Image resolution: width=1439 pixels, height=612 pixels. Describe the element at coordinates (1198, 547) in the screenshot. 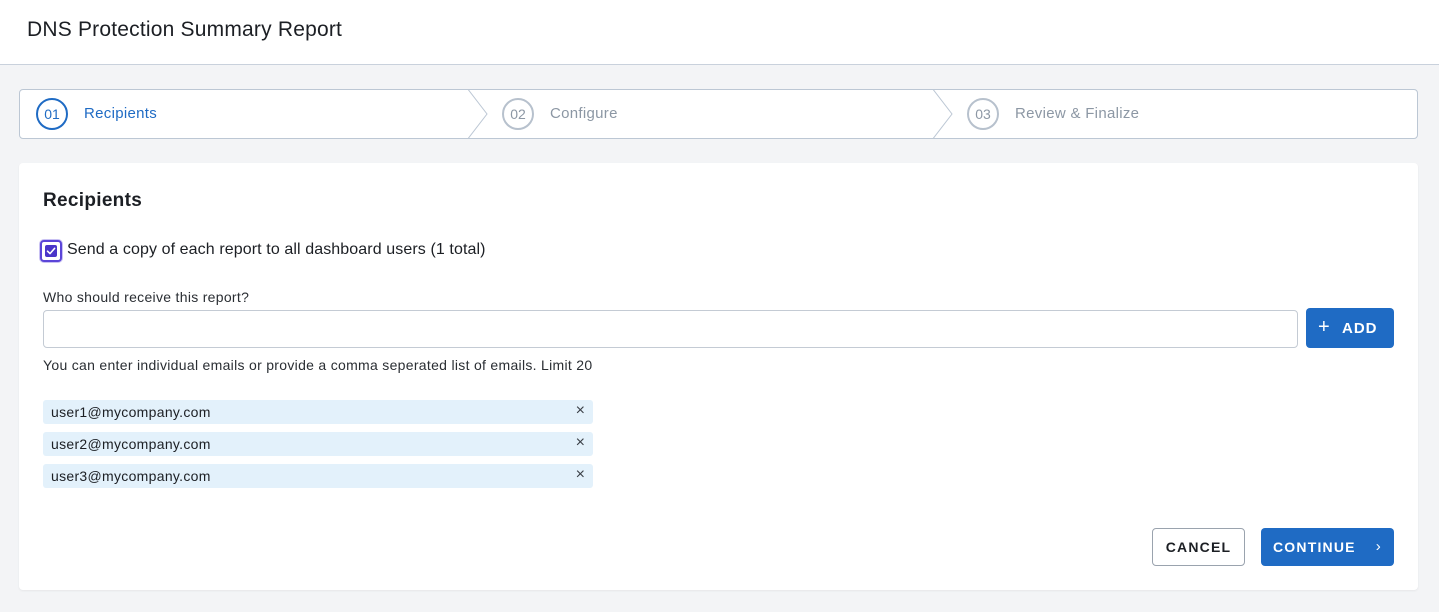

I see `cancel-button: CANCEL` at that location.